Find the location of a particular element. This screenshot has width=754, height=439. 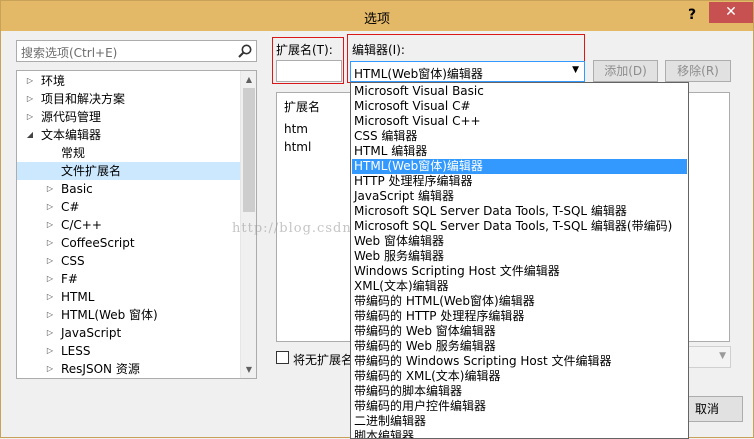

no-extension-label: 将无扩展名 is located at coordinates (323, 360).